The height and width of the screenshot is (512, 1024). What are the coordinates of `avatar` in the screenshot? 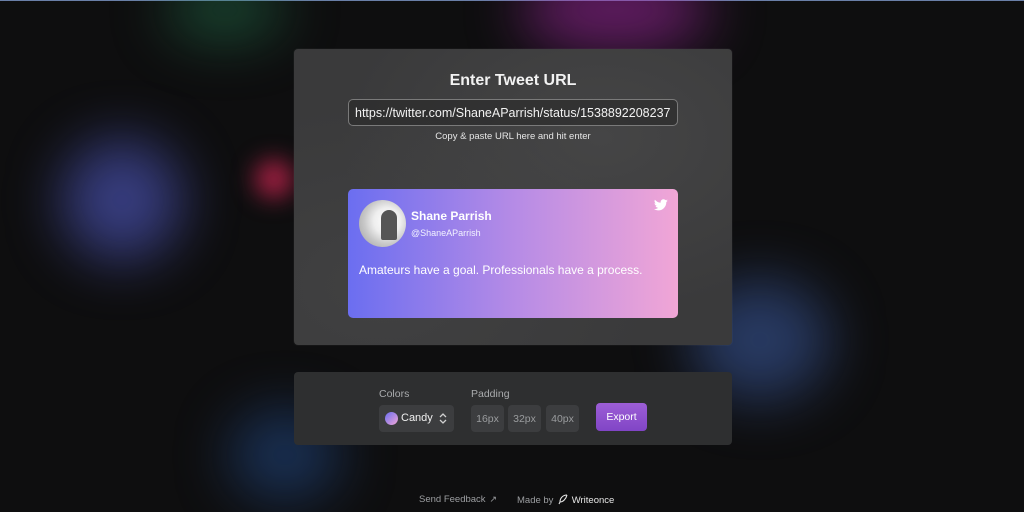 It's located at (382, 223).